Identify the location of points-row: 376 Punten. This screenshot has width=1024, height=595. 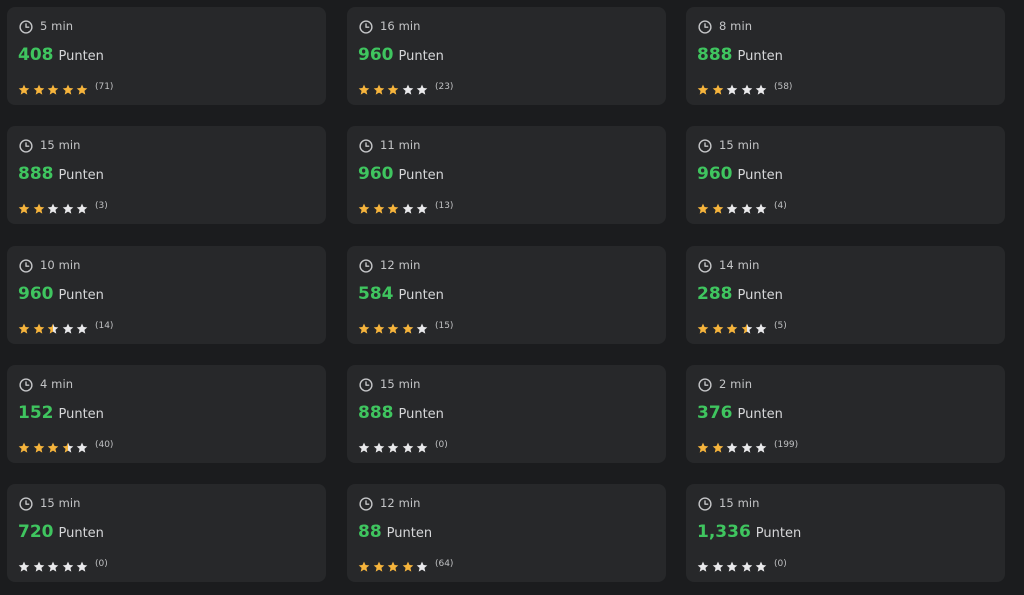
(740, 413).